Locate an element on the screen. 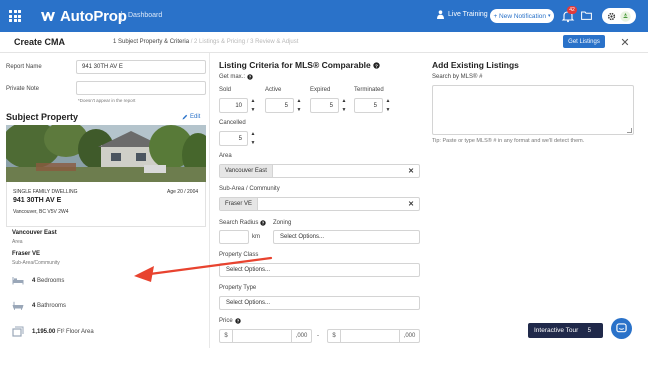 The image size is (648, 366). subarea-filter-select: Fraser VE ✕ is located at coordinates (319, 204).